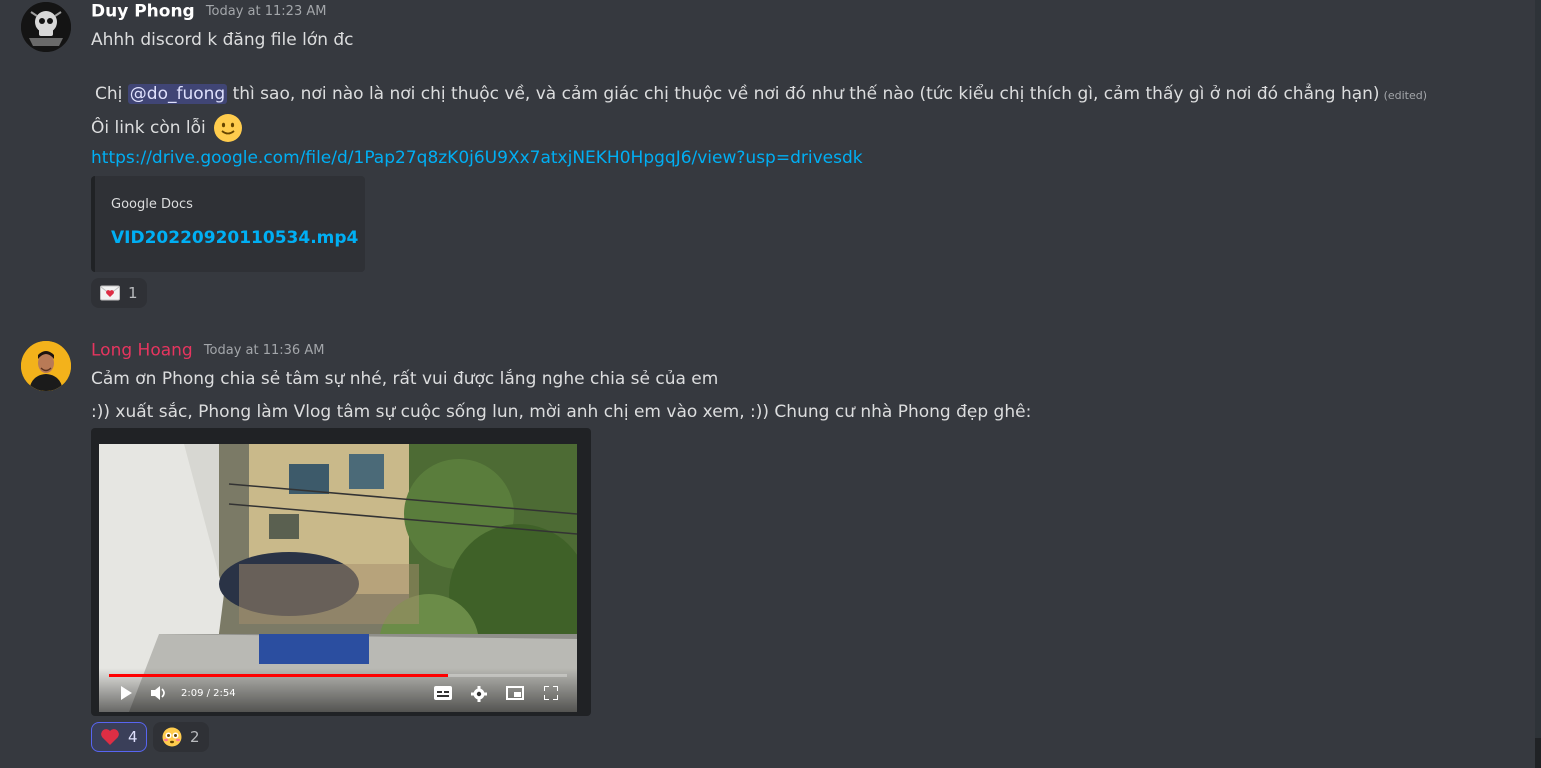  I want to click on username: Long Hoang, so click(142, 351).